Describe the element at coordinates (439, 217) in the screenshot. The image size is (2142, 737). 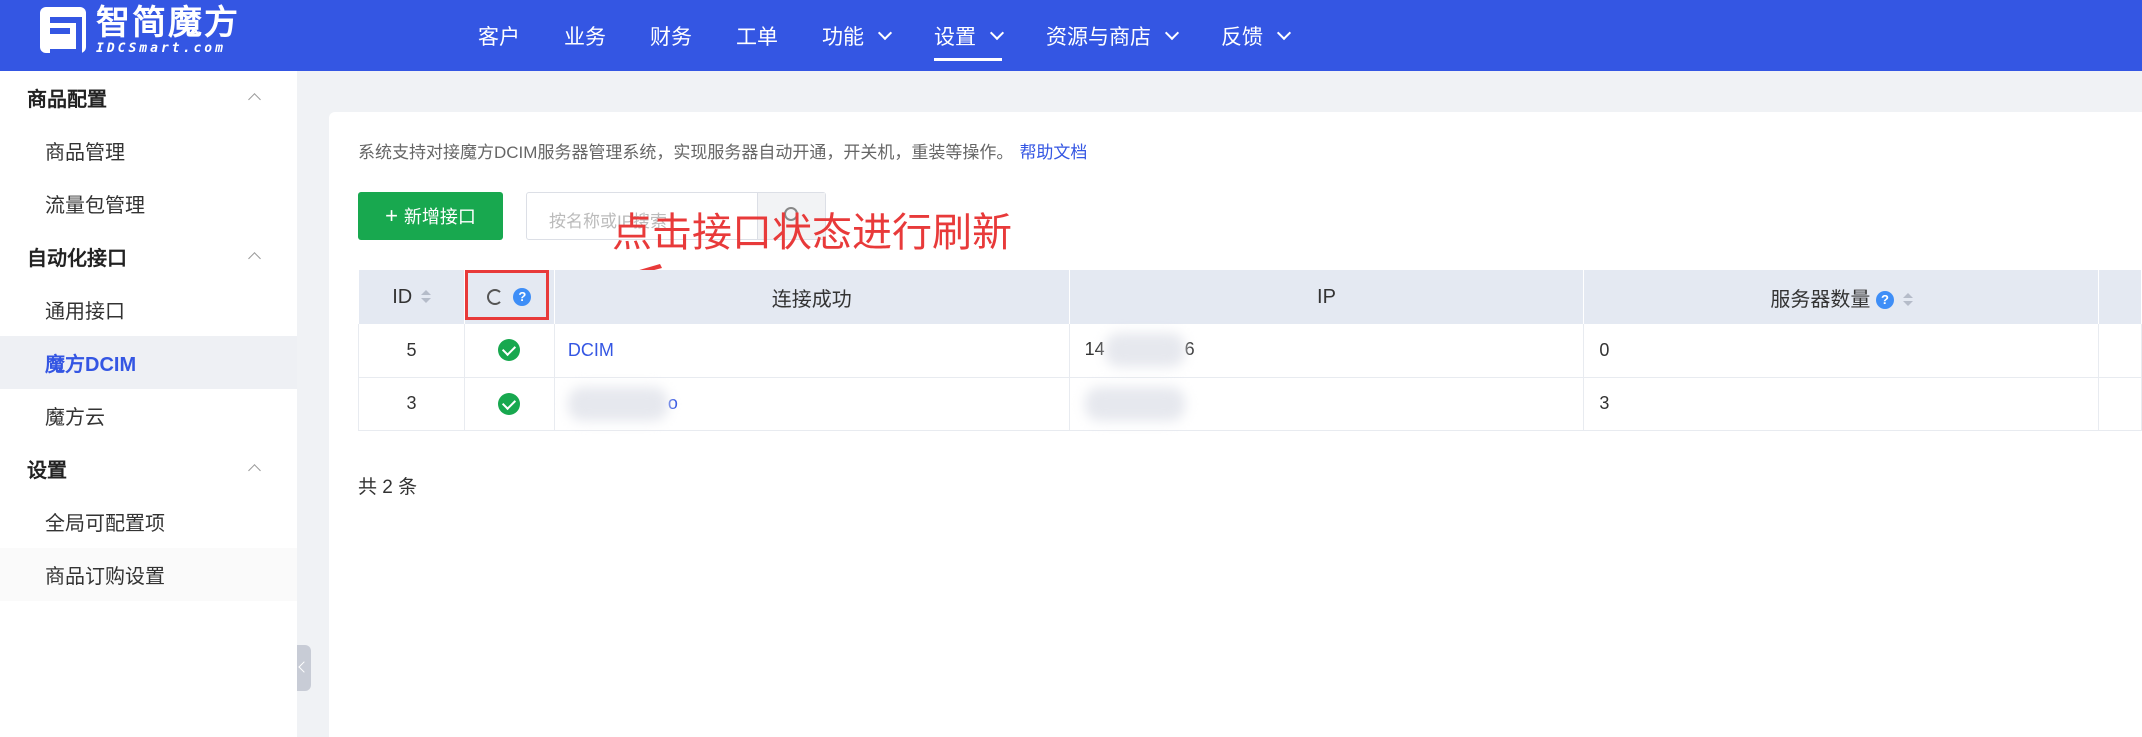
I see `add-button-label: 新增接口` at that location.